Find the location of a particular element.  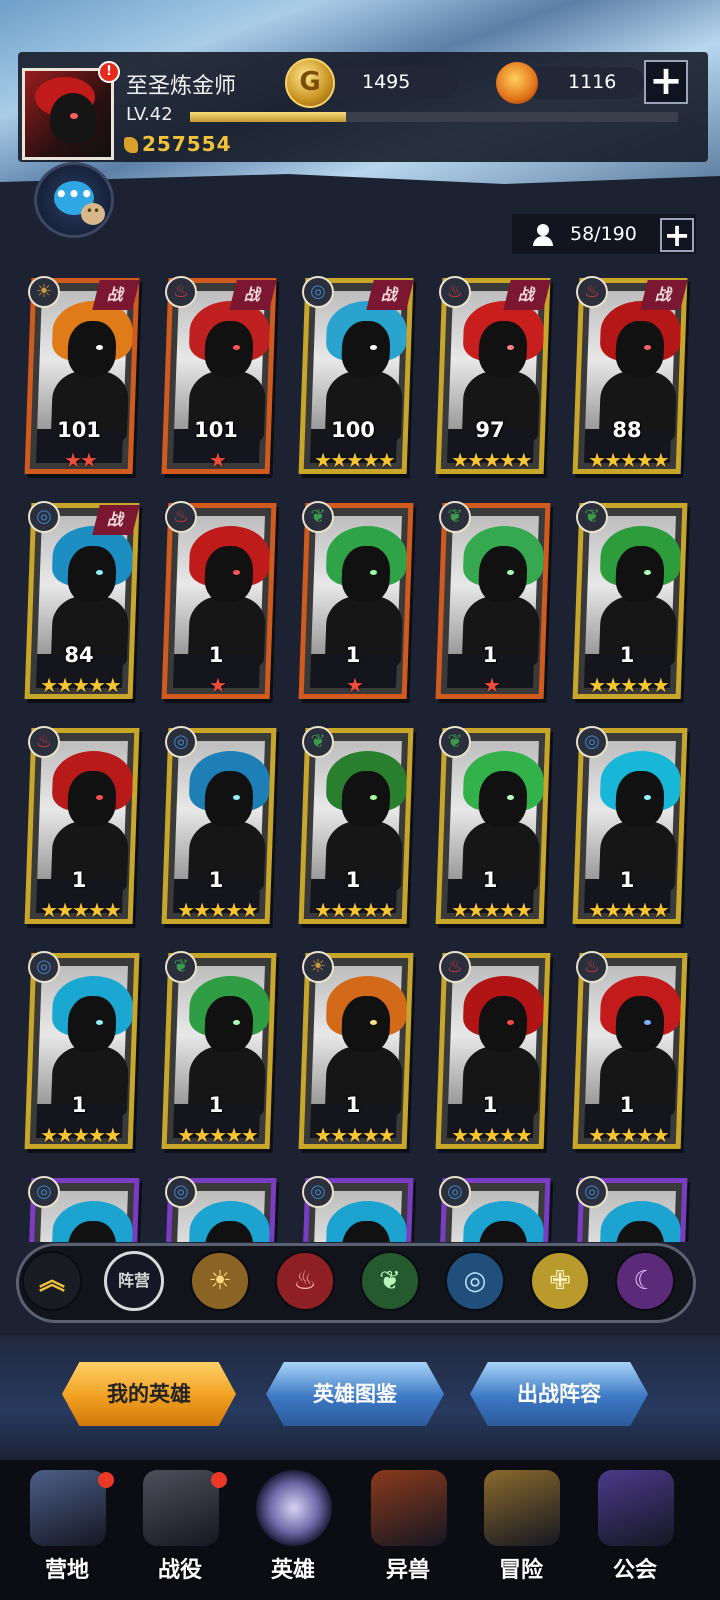

hero-card: ♨ 1 ★ is located at coordinates (219, 598).